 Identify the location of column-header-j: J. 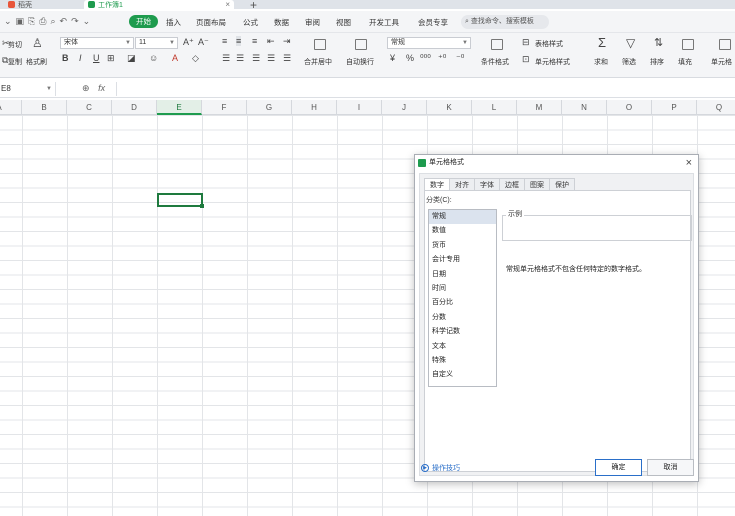
(404, 107).